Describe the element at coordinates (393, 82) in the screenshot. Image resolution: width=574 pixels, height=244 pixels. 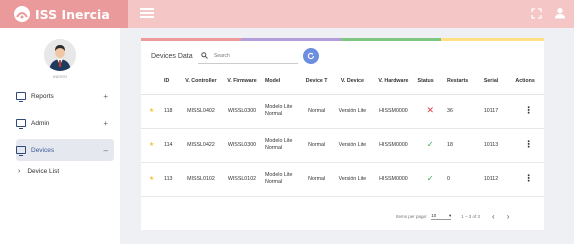
I see `col-hardware: V. Hardware` at that location.